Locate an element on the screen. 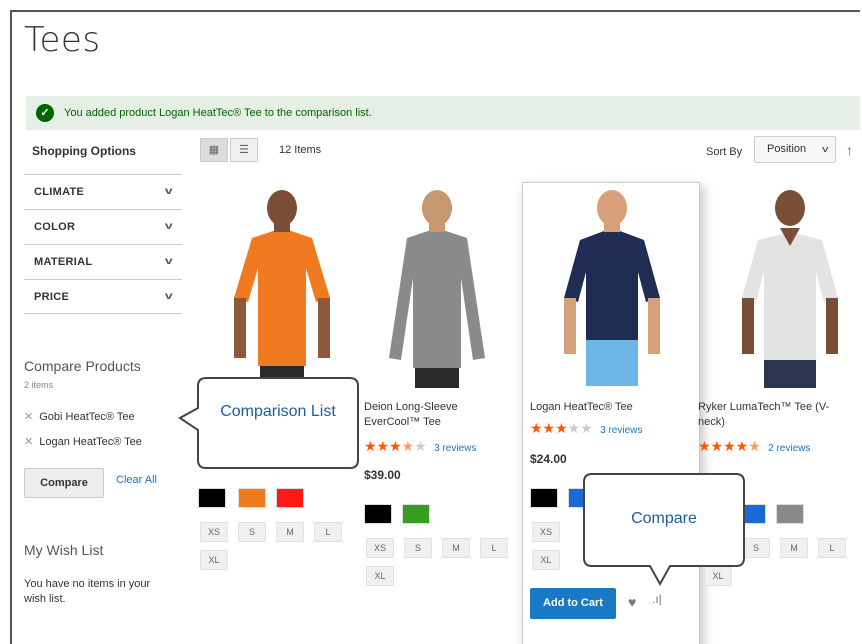  compare-callout: Compare is located at coordinates (665, 531).